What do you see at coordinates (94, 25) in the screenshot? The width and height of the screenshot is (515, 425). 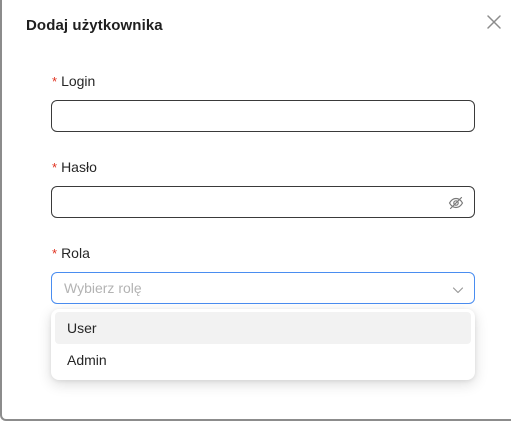 I see `modal-title: Dodaj użytkownika` at bounding box center [94, 25].